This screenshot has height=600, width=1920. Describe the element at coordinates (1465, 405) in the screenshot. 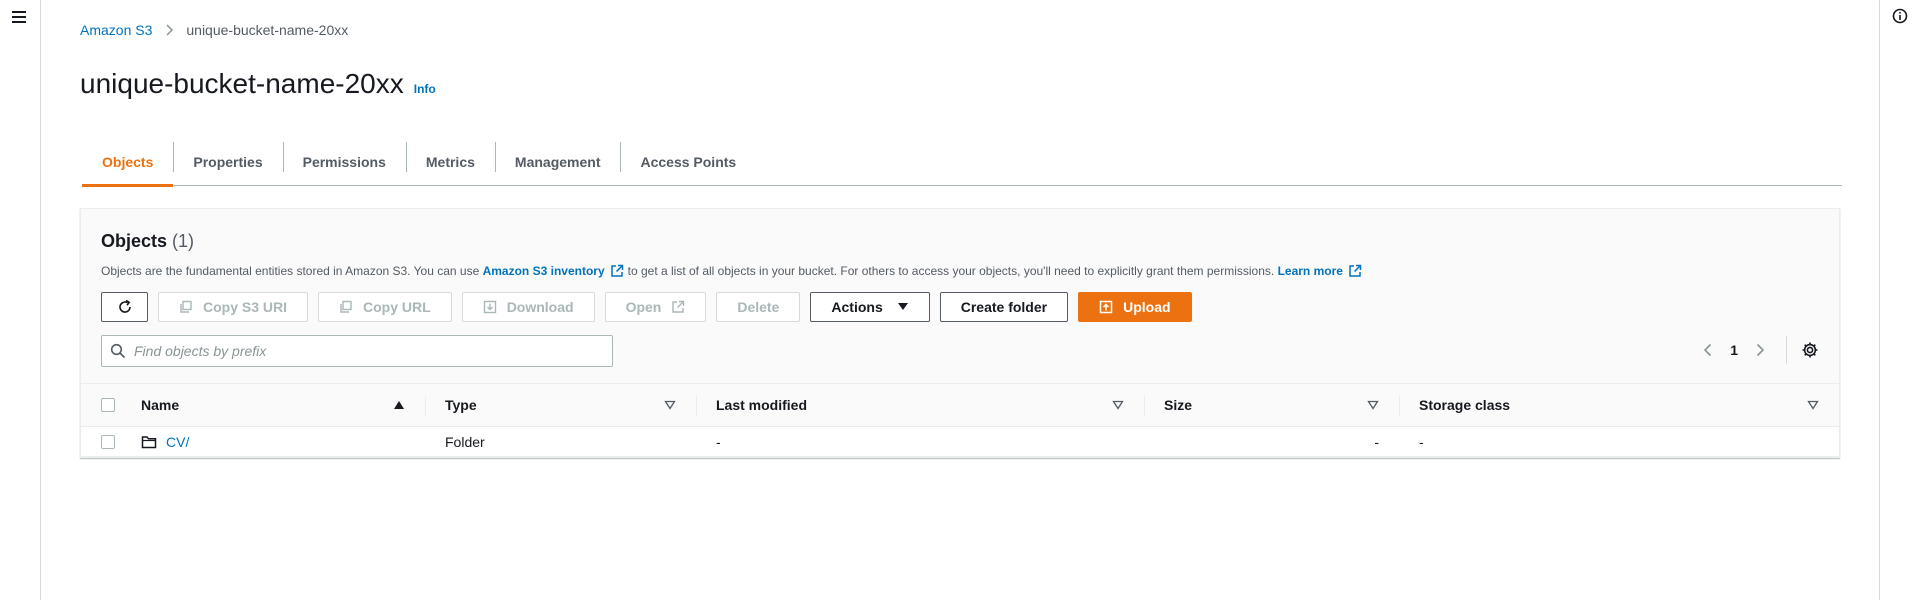

I see `column-storage-class-label: Storage class` at that location.